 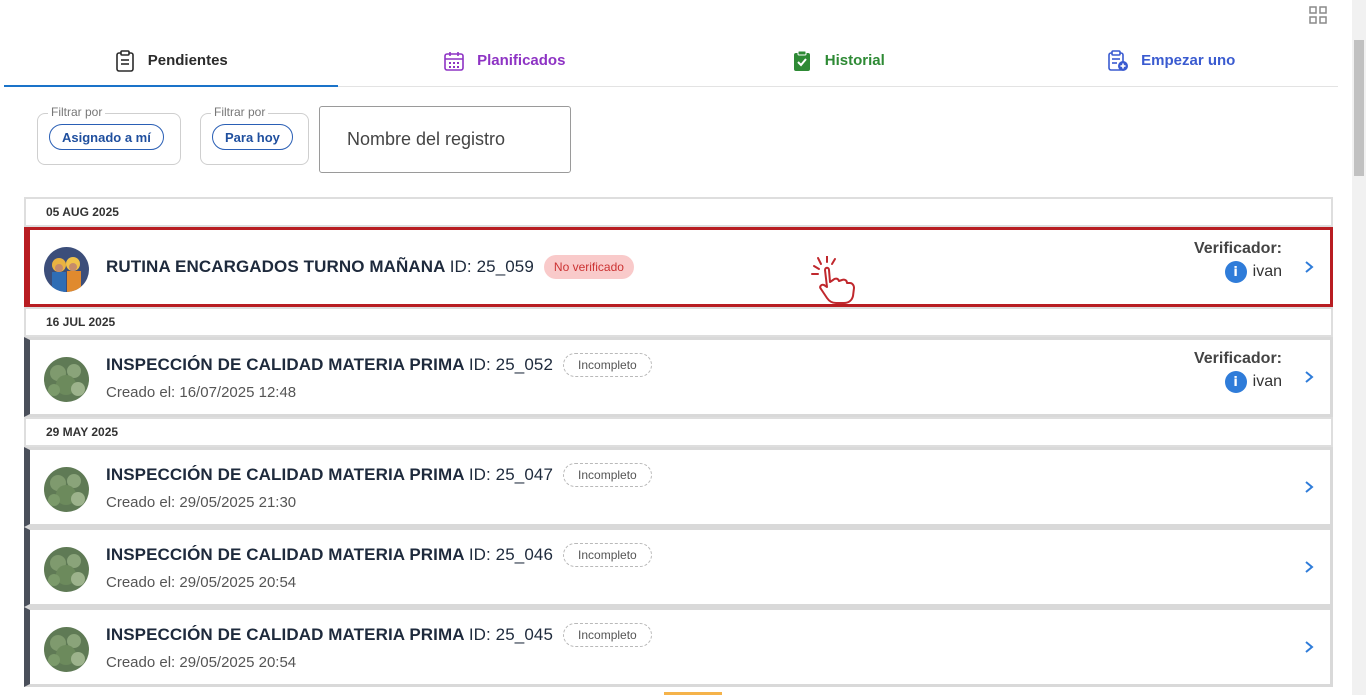 What do you see at coordinates (1188, 60) in the screenshot?
I see `tab-label: Empezar uno` at bounding box center [1188, 60].